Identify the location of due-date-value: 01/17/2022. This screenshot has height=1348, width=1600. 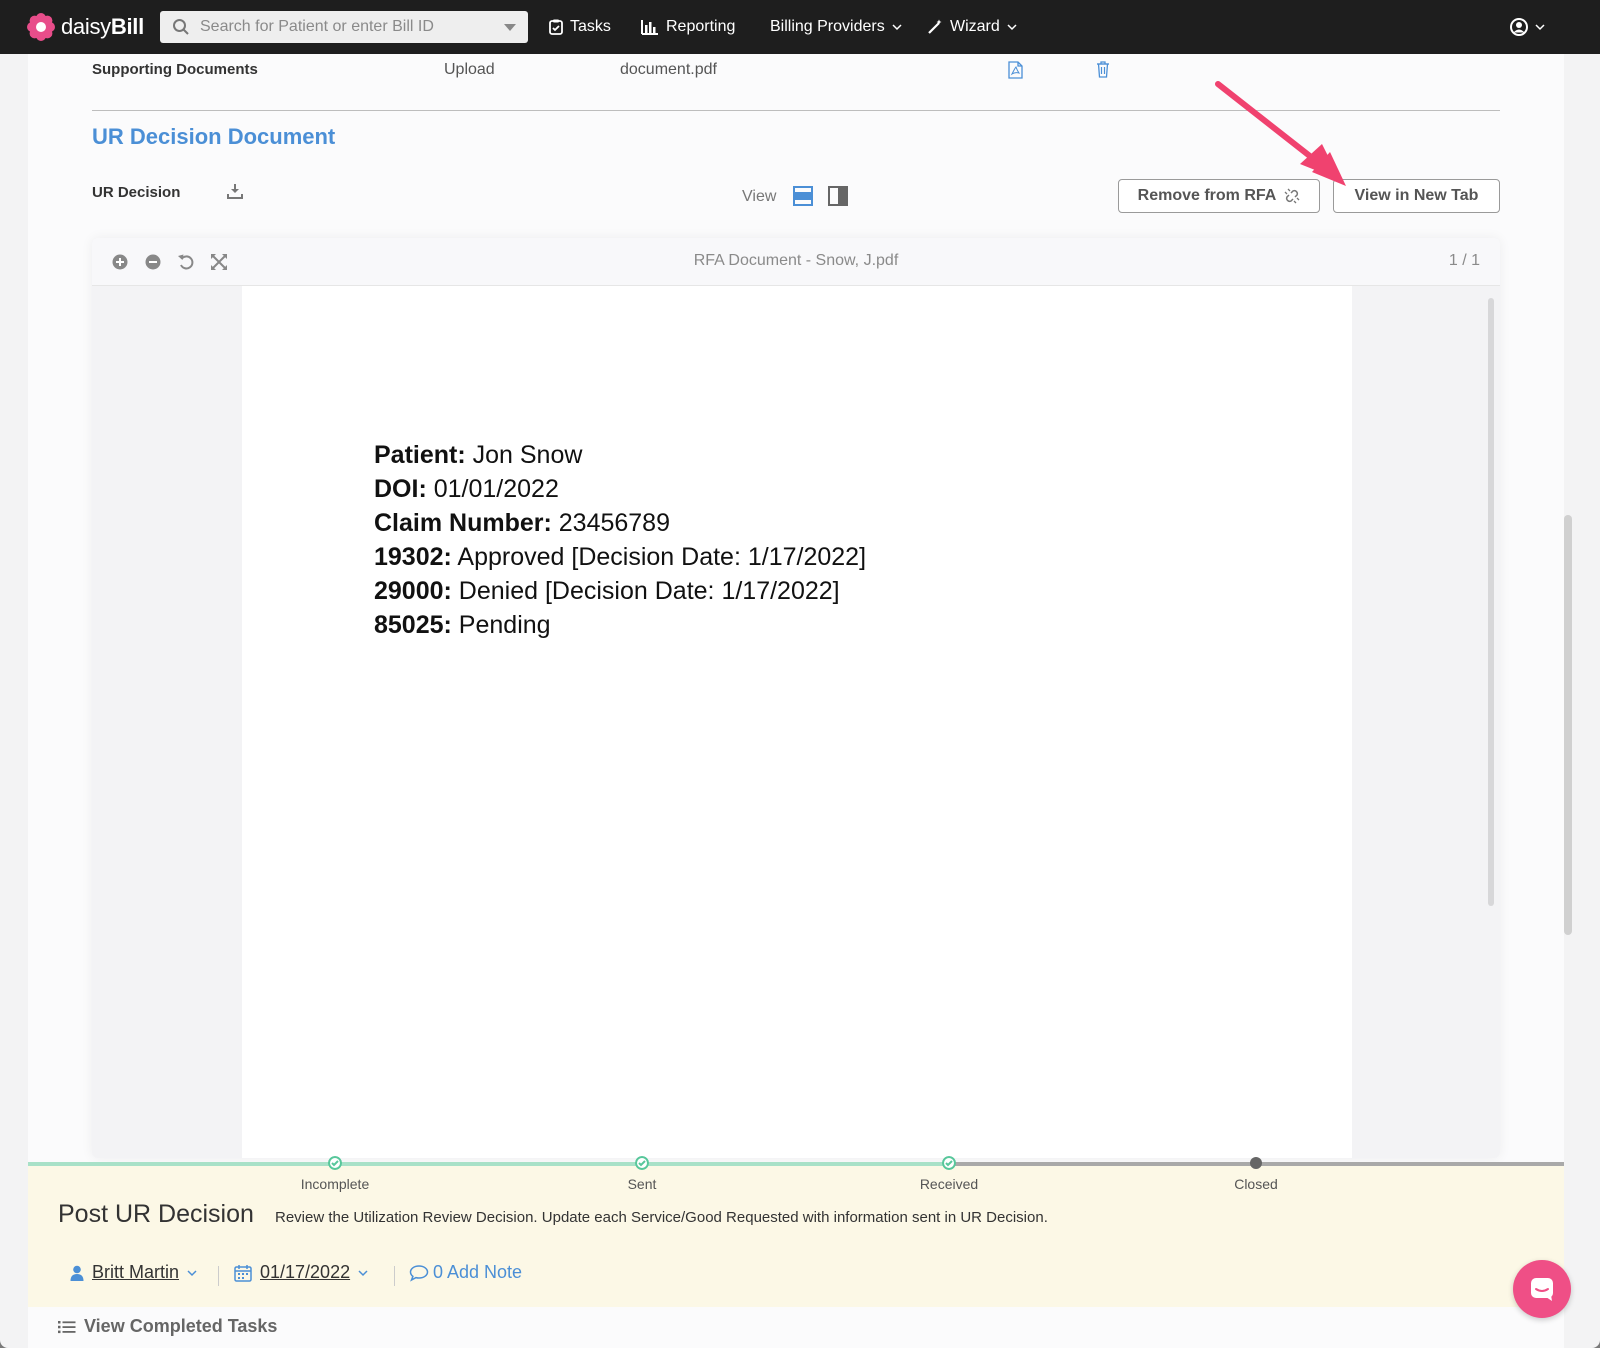
(305, 1272).